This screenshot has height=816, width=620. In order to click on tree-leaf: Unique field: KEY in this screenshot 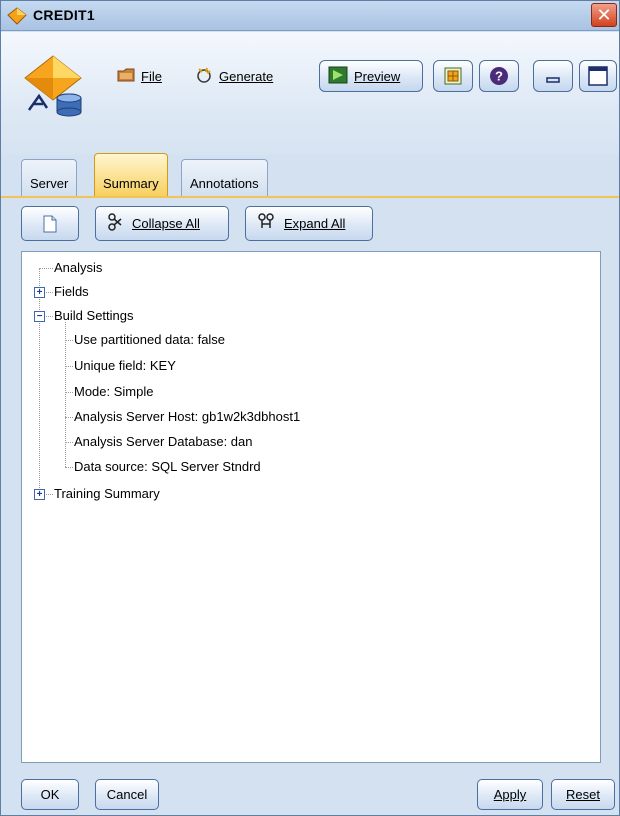, I will do `click(125, 366)`.